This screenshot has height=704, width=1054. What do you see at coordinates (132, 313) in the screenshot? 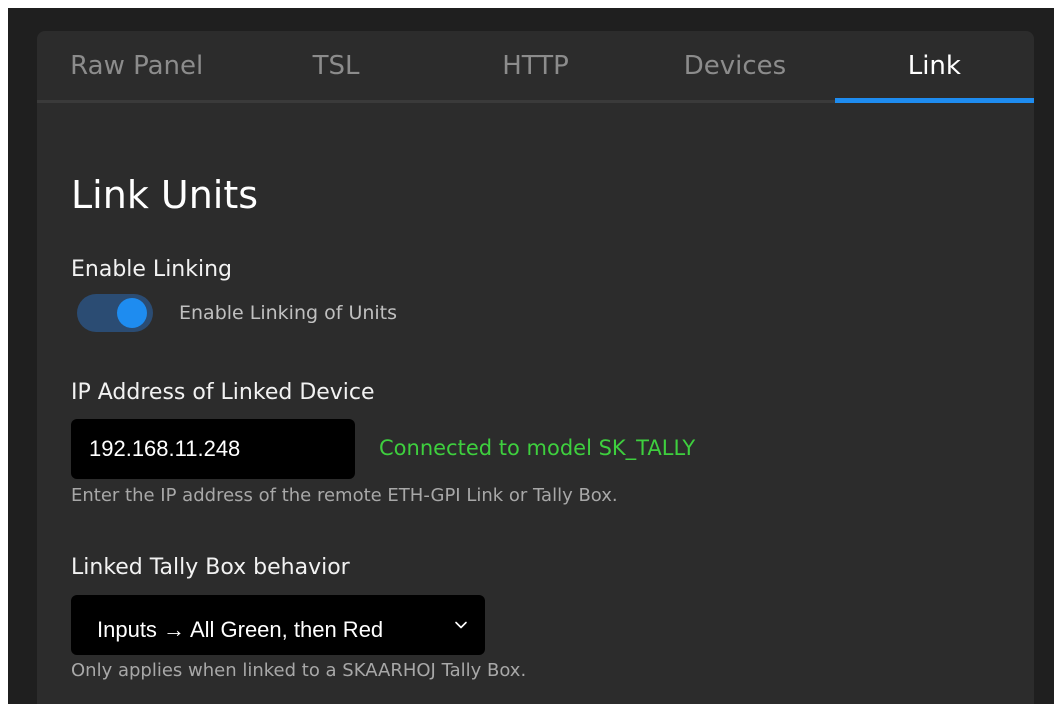
I see `toggle-knob` at bounding box center [132, 313].